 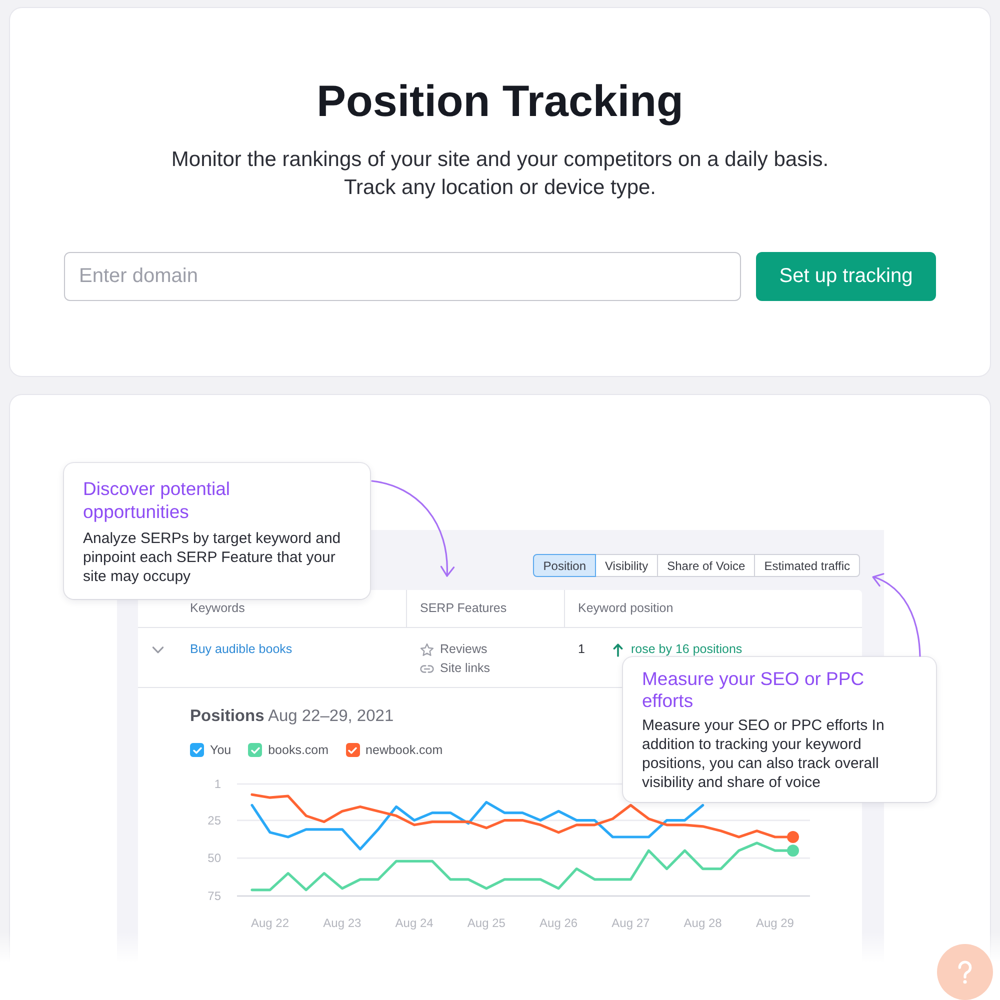 What do you see at coordinates (465, 668) in the screenshot?
I see `serp-feature-label: Site links` at bounding box center [465, 668].